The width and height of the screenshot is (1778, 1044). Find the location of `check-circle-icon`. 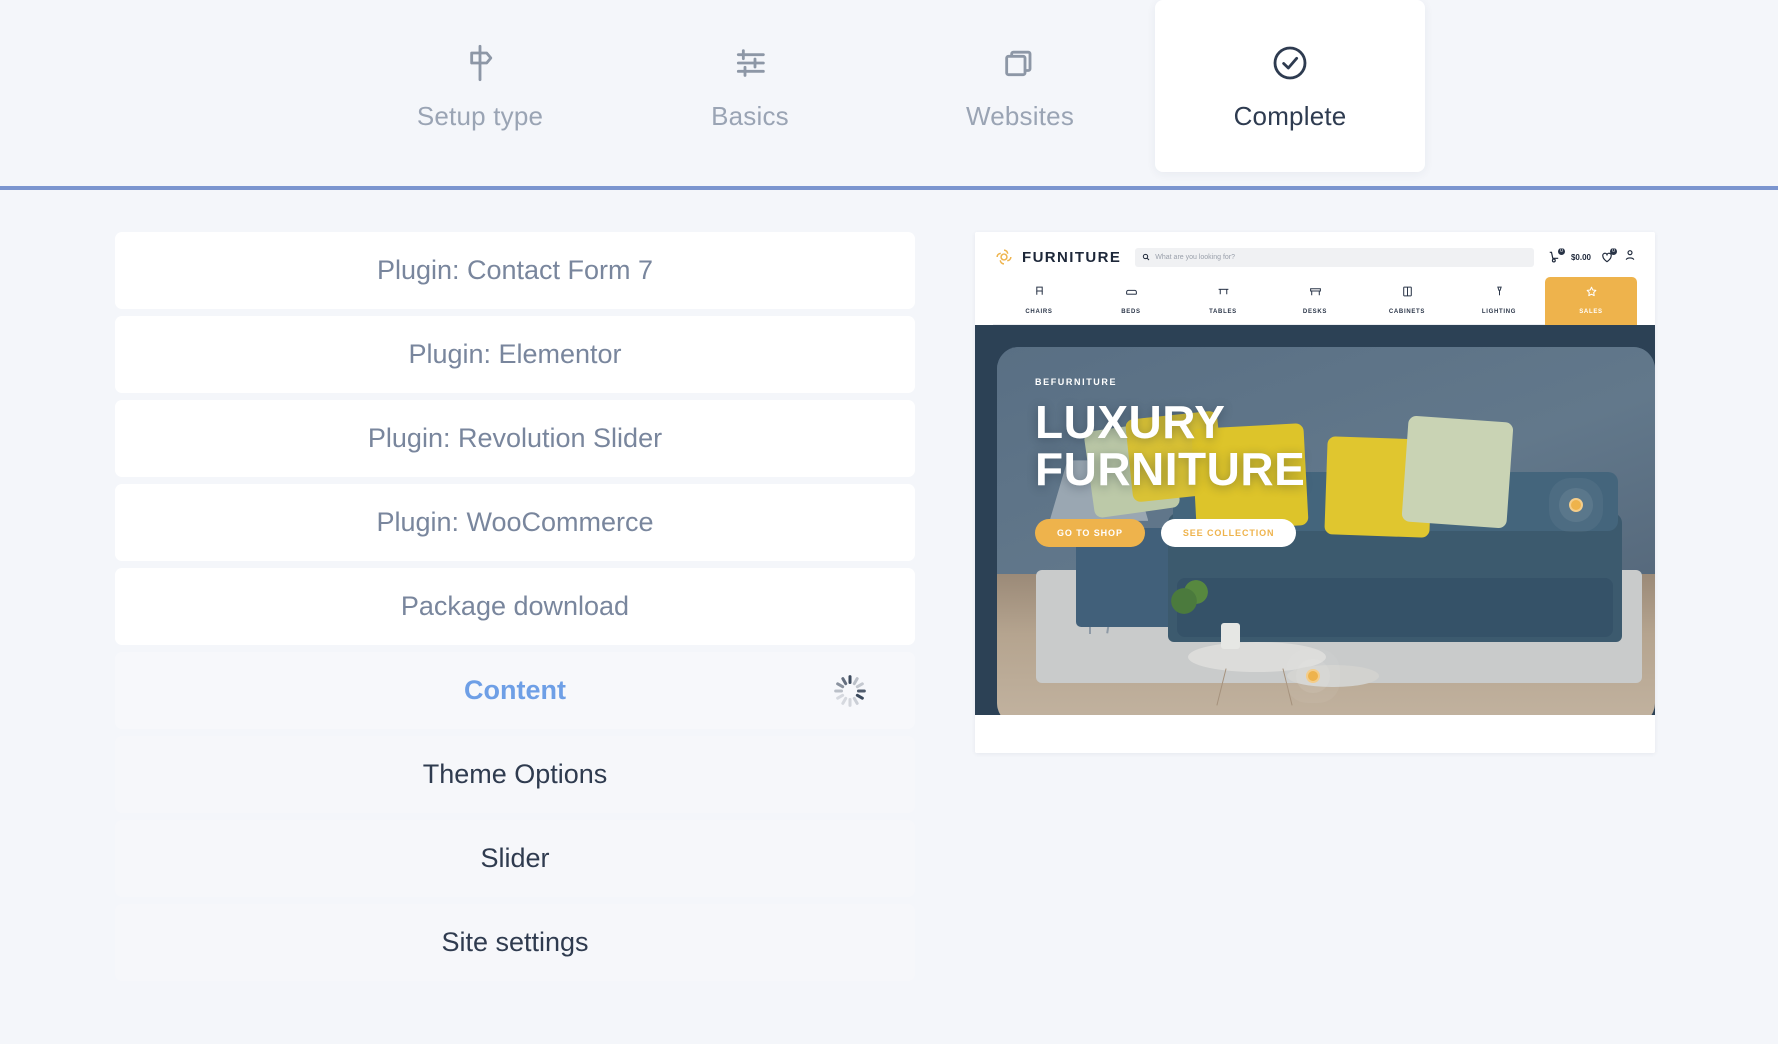

check-circle-icon is located at coordinates (1290, 63).